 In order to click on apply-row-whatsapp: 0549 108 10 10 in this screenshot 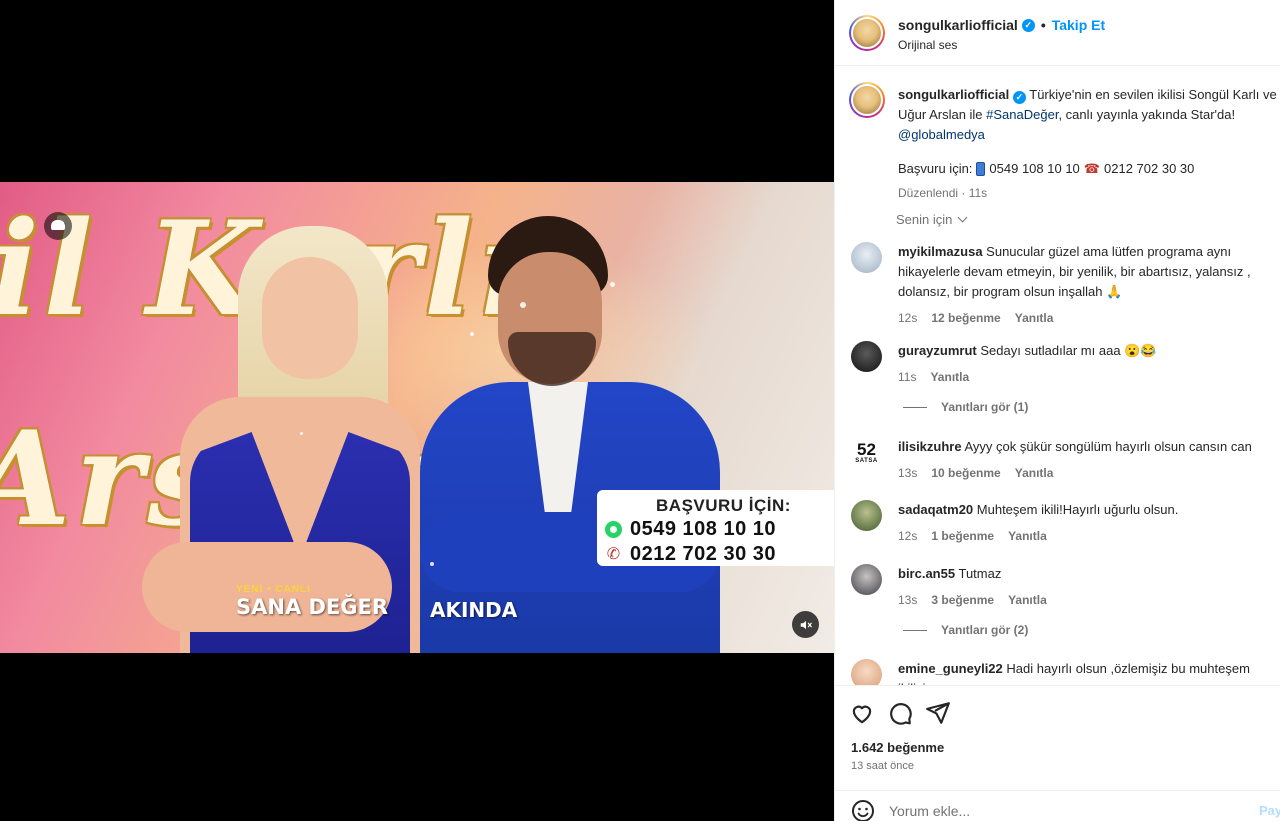, I will do `click(714, 529)`.